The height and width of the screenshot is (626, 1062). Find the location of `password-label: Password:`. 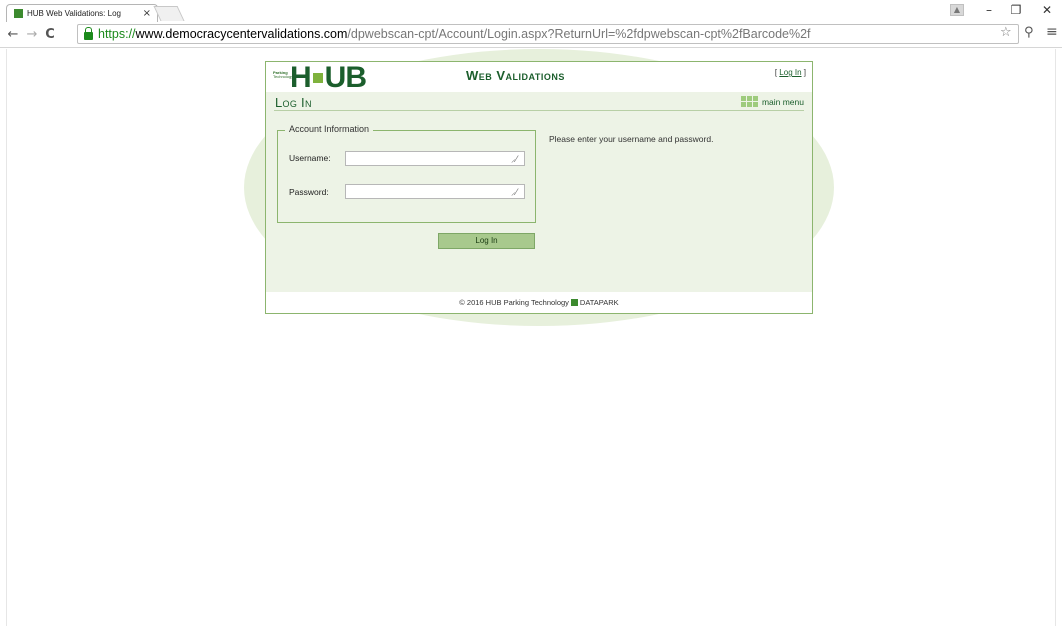

password-label: Password: is located at coordinates (309, 192).